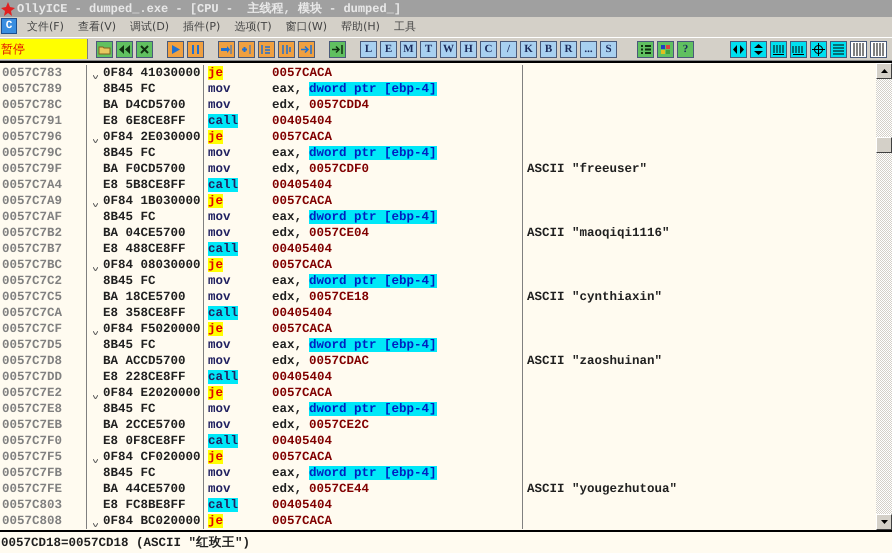 This screenshot has height=553, width=892. What do you see at coordinates (97, 26) in the screenshot?
I see `menu-item: 查看(V)` at bounding box center [97, 26].